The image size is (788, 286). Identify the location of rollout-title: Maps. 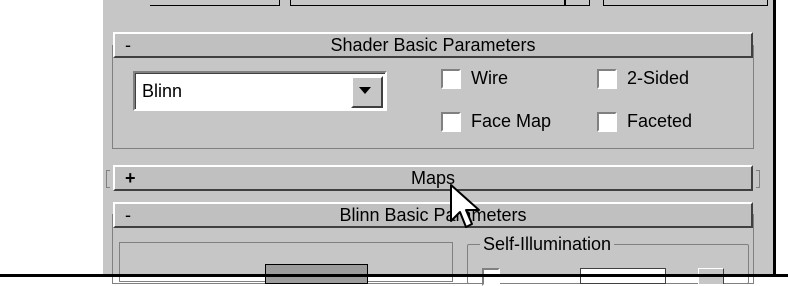
(432, 178).